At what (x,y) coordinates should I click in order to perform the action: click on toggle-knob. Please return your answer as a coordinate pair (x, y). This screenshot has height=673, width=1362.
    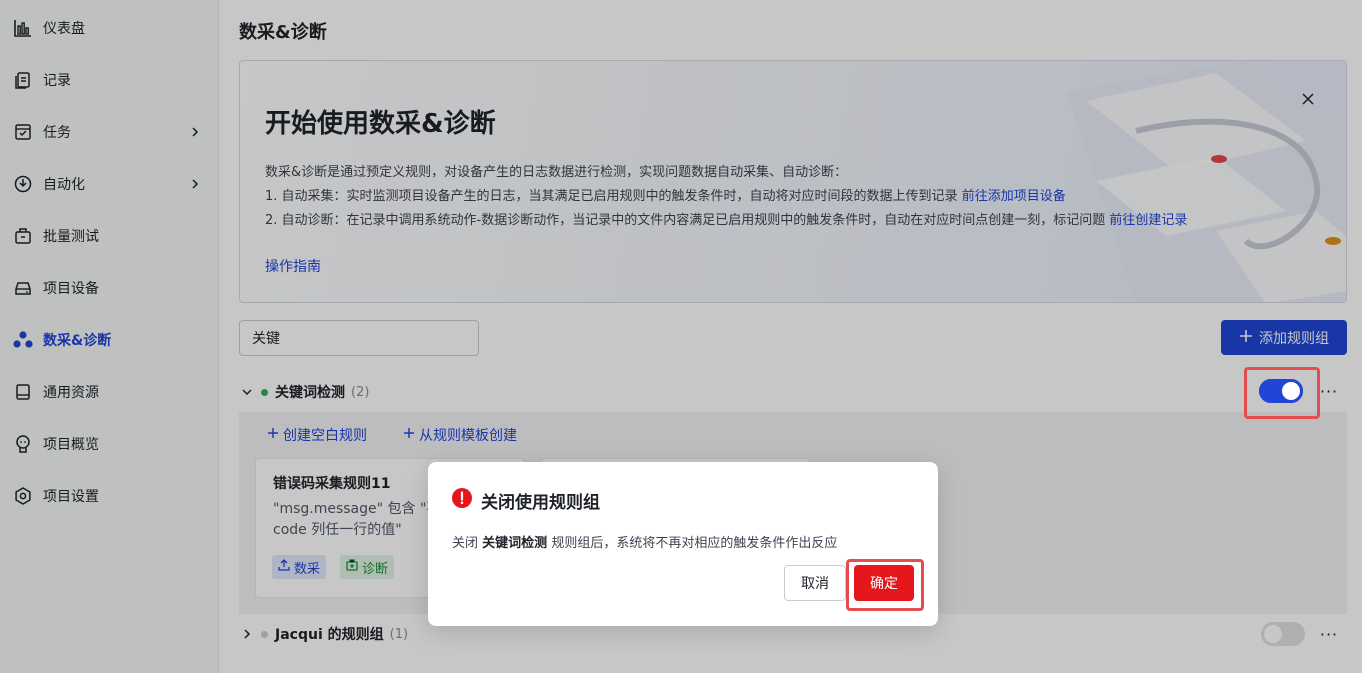
    Looking at the image, I should click on (1291, 391).